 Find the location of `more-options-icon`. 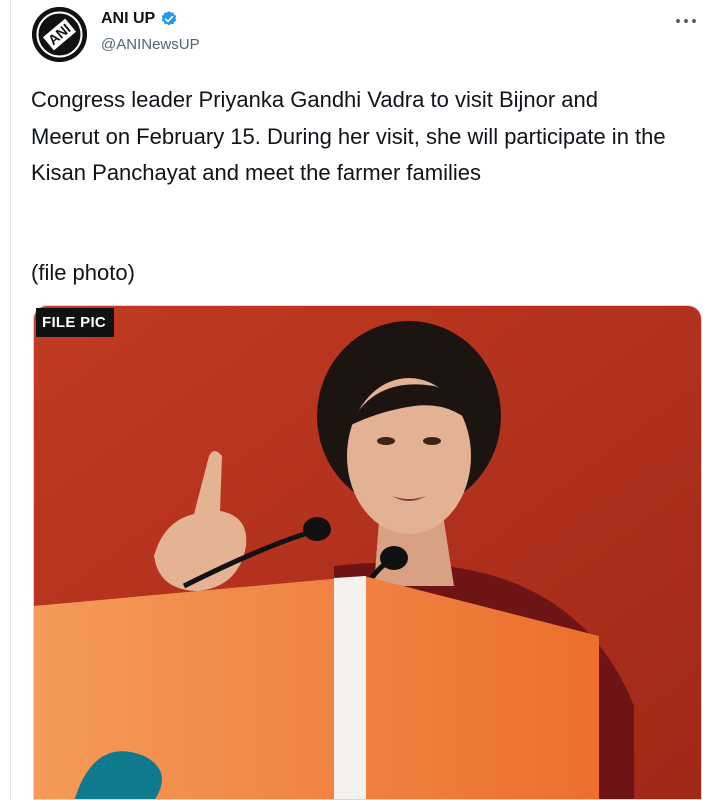

more-options-icon is located at coordinates (688, 21).